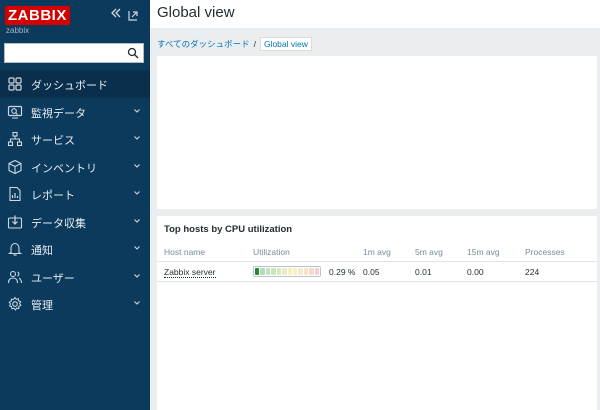 The height and width of the screenshot is (410, 600). What do you see at coordinates (15, 222) in the screenshot?
I see `data-collection-icon` at bounding box center [15, 222].